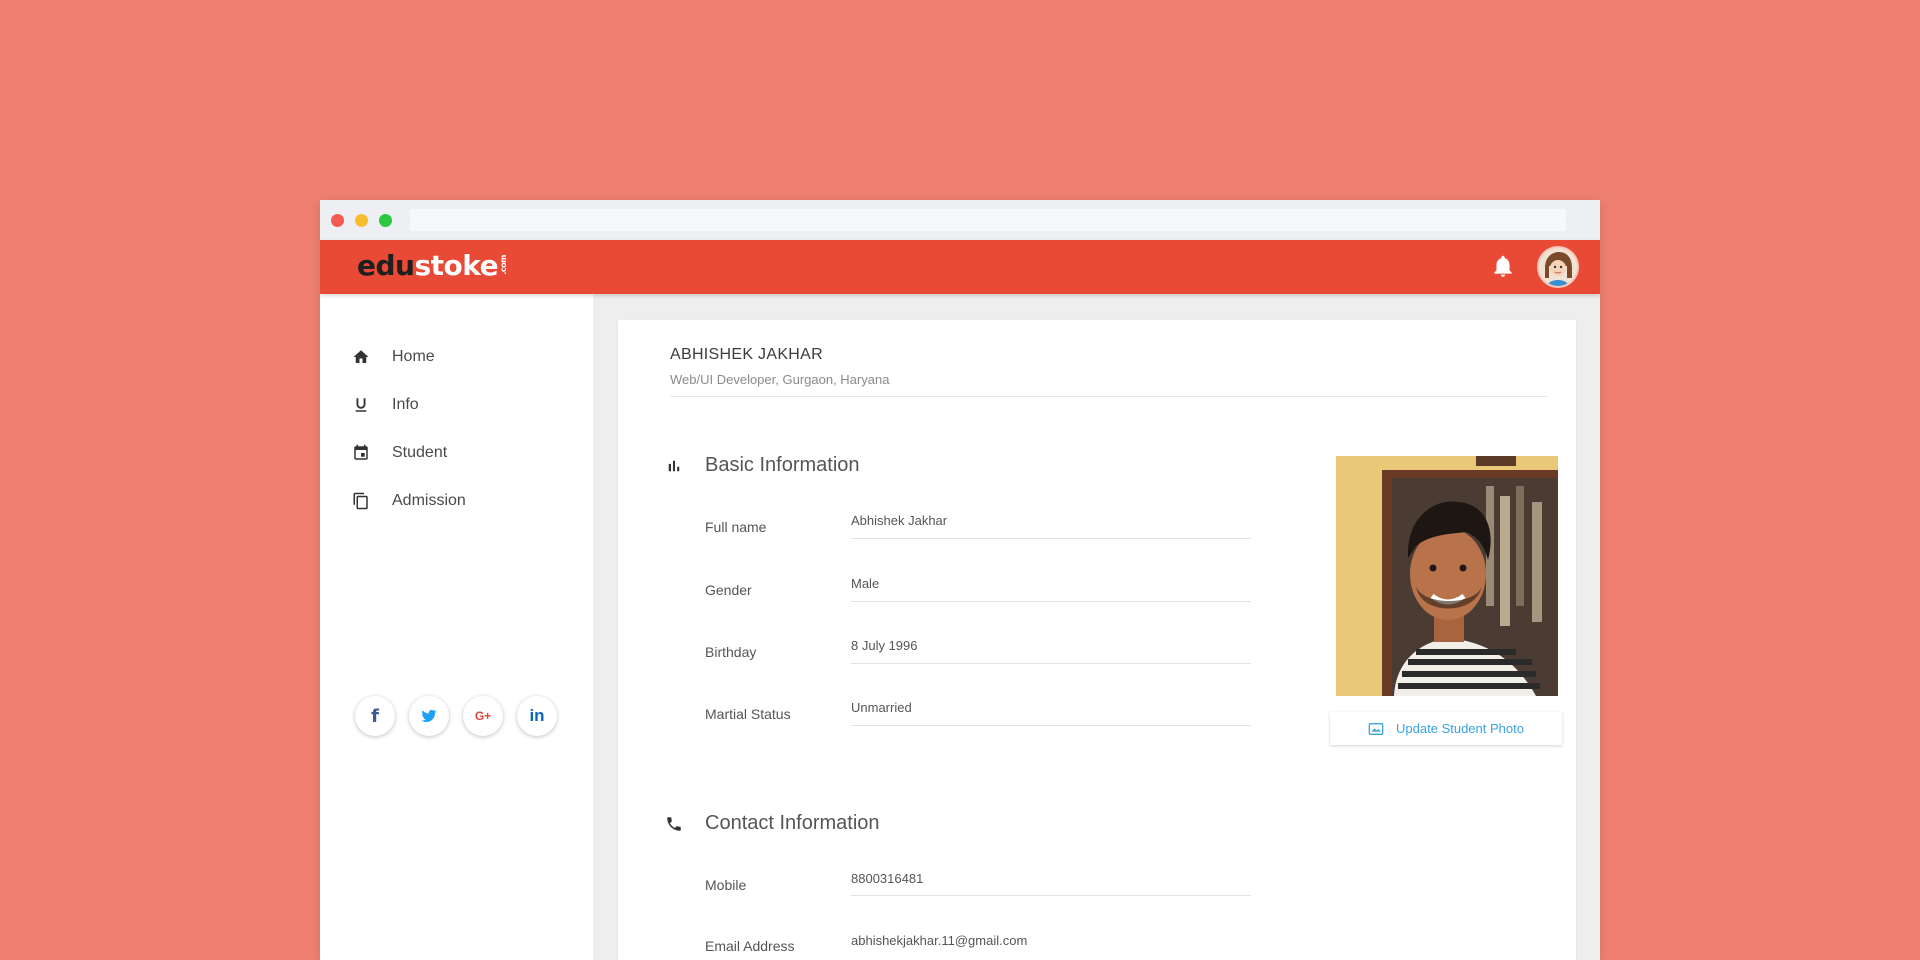  Describe the element at coordinates (792, 823) in the screenshot. I see `contact-info-title: Contact Information` at that location.